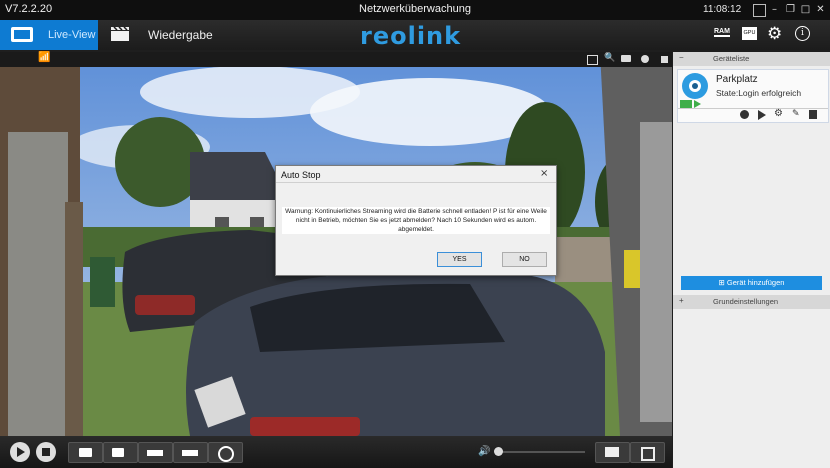 The width and height of the screenshot is (830, 468). I want to click on yes-button: YES, so click(459, 259).